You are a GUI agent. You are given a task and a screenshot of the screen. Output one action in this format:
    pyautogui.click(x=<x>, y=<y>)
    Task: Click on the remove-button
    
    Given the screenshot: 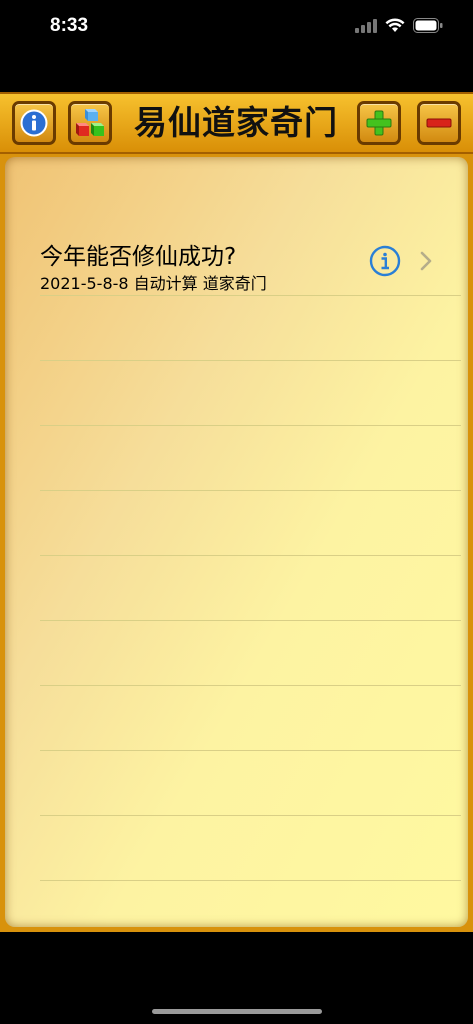 What is the action you would take?
    pyautogui.click(x=439, y=123)
    